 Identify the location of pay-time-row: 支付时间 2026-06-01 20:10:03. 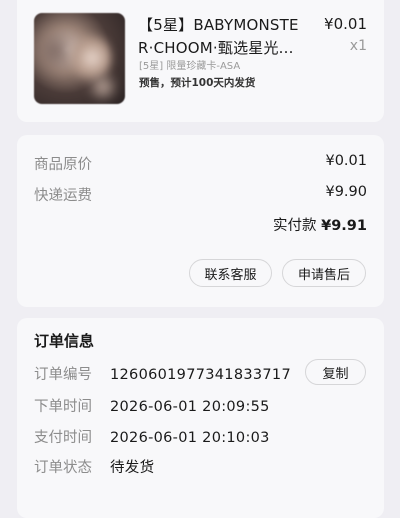
(152, 436).